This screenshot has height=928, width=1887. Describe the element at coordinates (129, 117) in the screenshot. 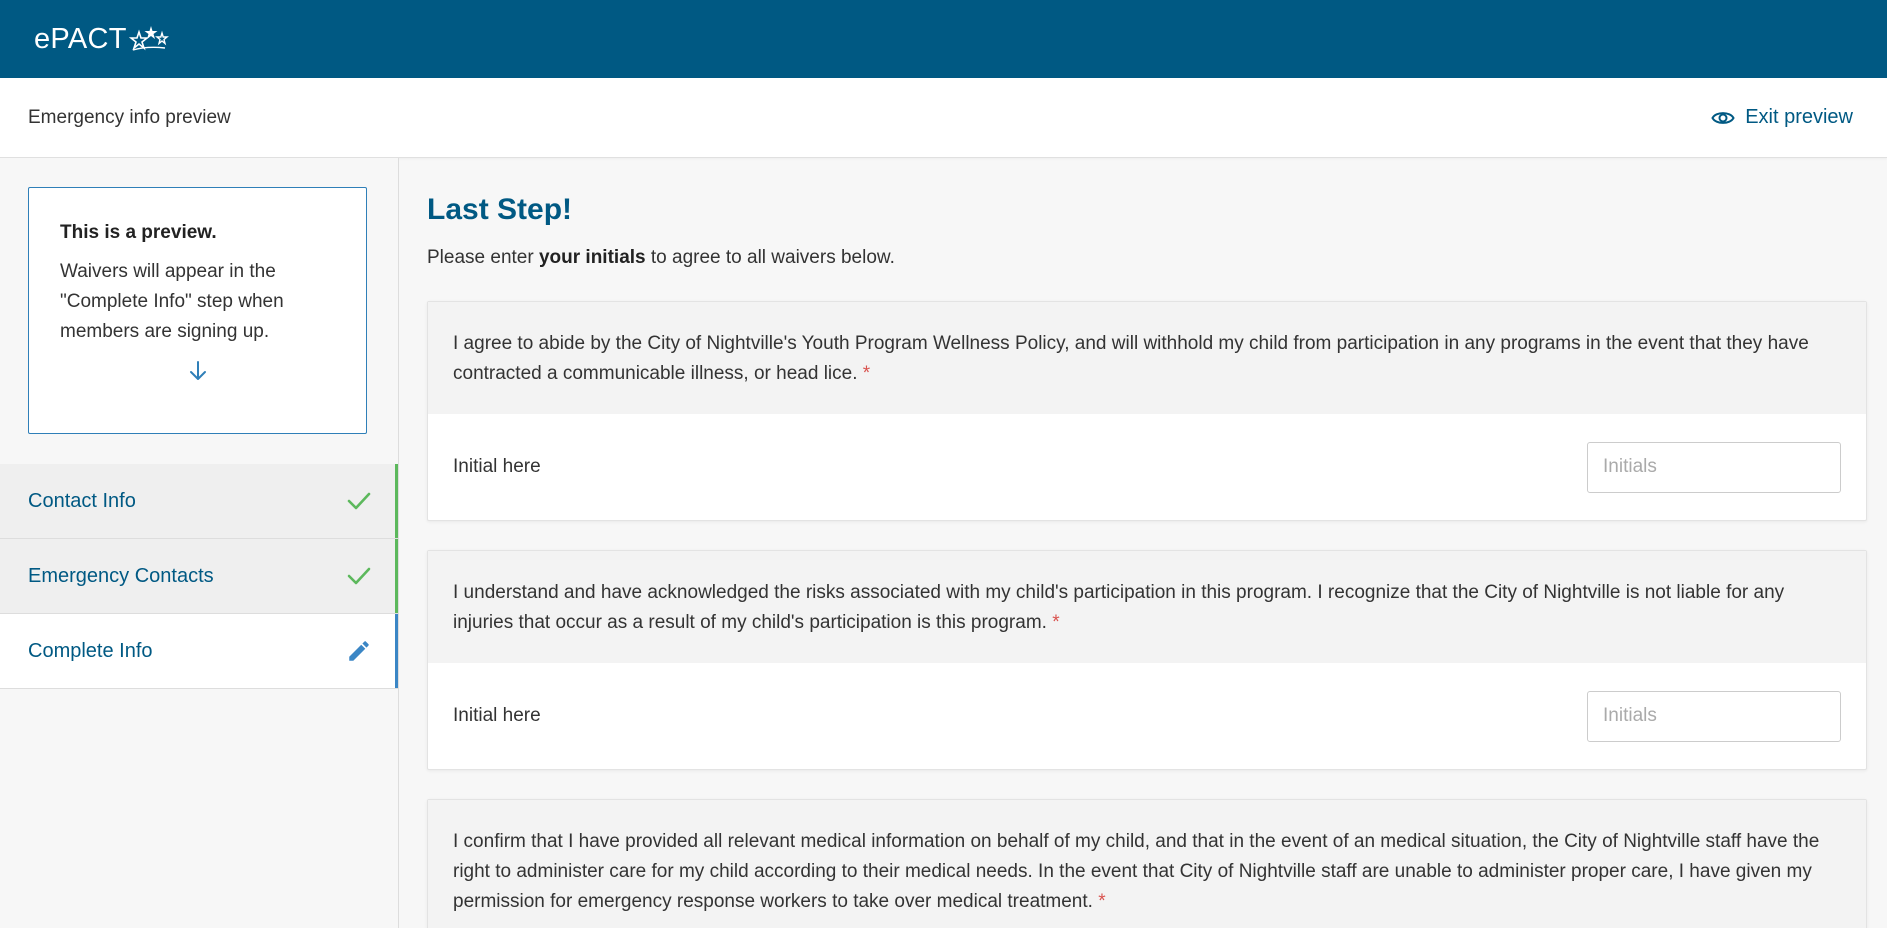

I see `page-title: Emergency info preview` at that location.